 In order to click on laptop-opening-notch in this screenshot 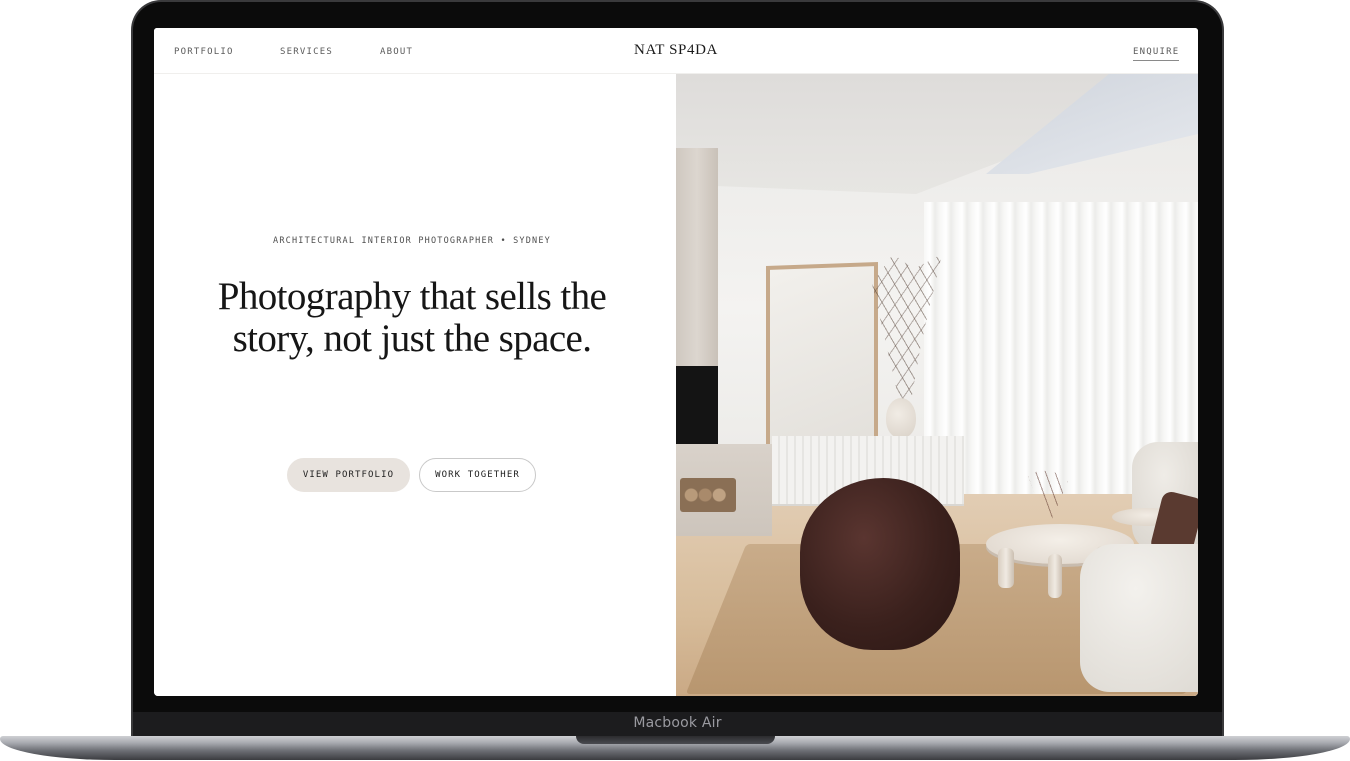, I will do `click(675, 740)`.